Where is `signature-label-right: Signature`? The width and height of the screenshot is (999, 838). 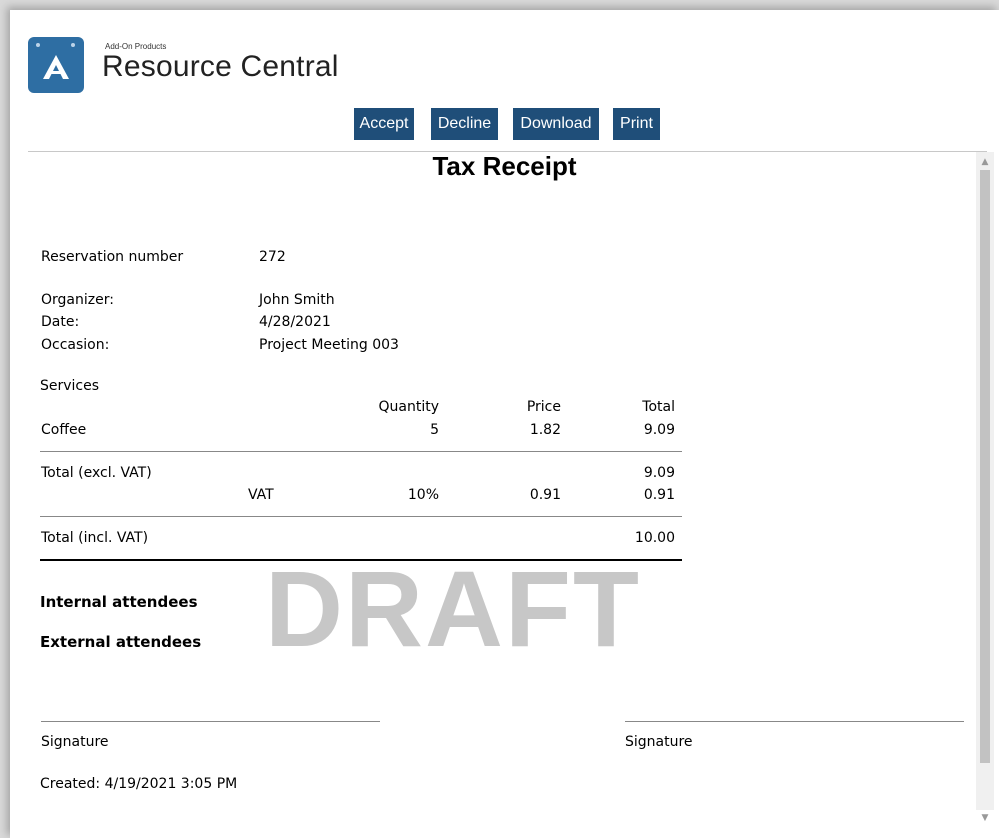 signature-label-right: Signature is located at coordinates (659, 742).